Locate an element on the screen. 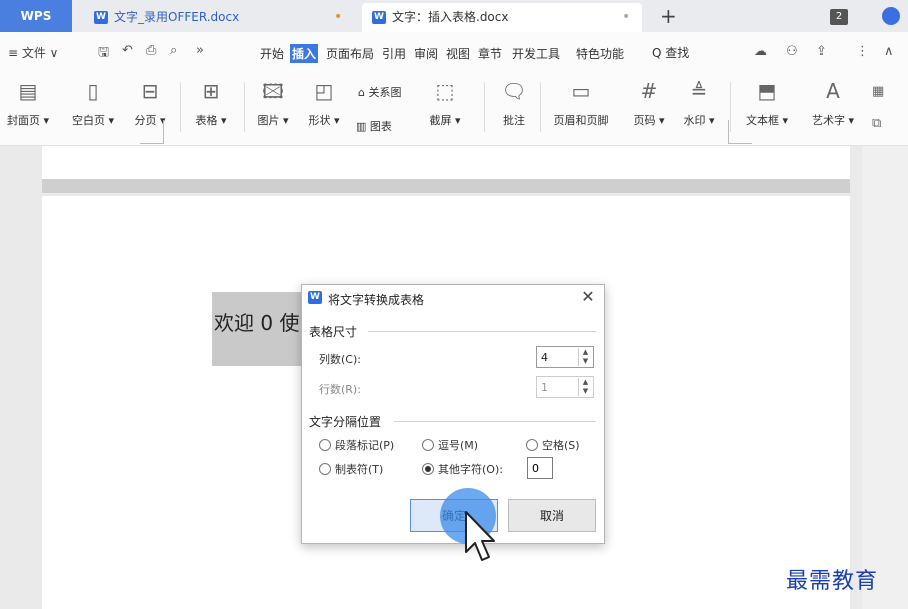 This screenshot has width=908, height=609. margin-corner-top-right is located at coordinates (740, 132).